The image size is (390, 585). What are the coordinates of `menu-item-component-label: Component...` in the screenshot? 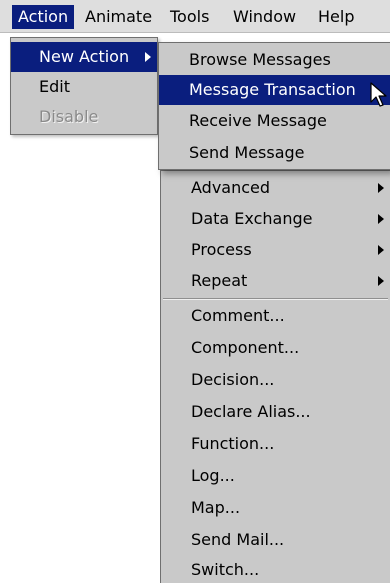 It's located at (245, 347).